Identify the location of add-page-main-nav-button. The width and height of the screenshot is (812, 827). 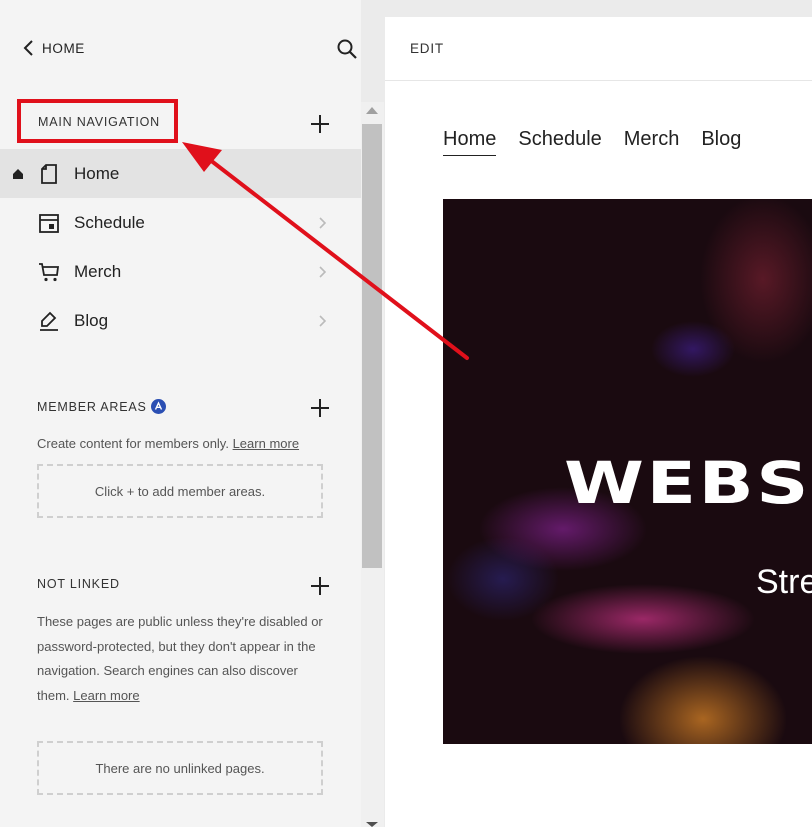
(320, 124).